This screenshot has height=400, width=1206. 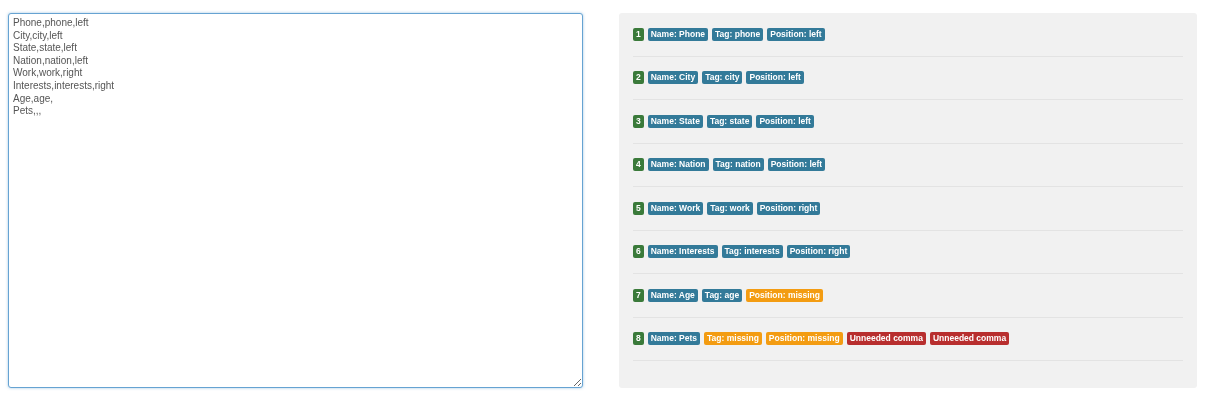 I want to click on line-number: 5, so click(x=638, y=208).